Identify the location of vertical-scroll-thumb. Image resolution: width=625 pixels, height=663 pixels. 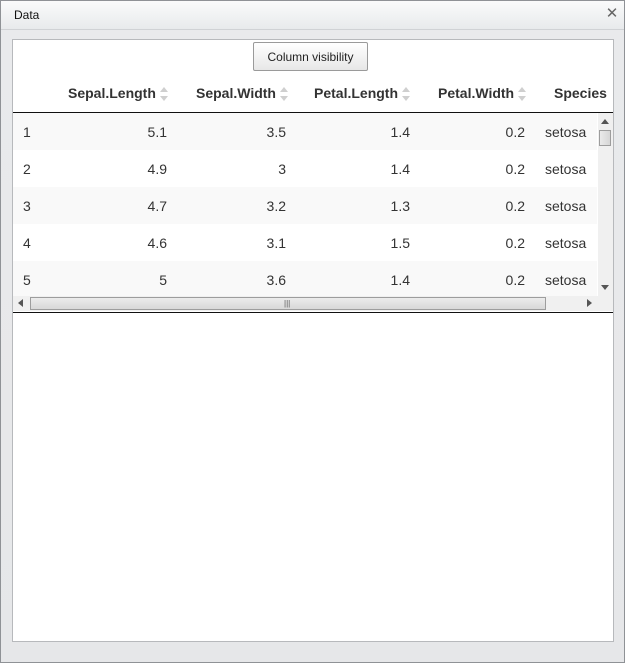
(605, 138).